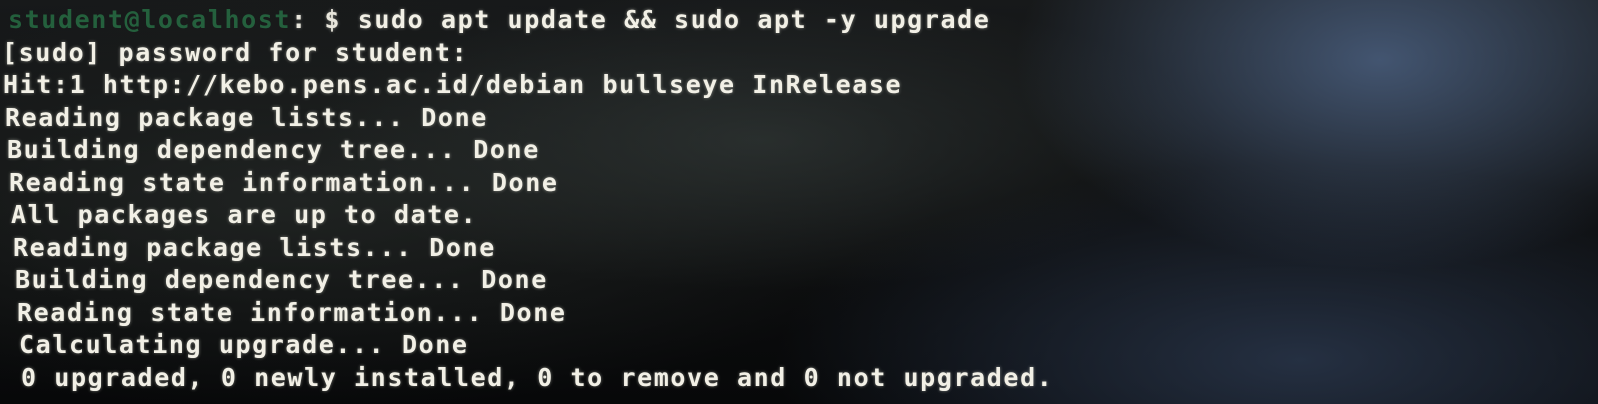 The height and width of the screenshot is (404, 1598). What do you see at coordinates (235, 52) in the screenshot?
I see `terminal-line: [sudo] password for student:` at bounding box center [235, 52].